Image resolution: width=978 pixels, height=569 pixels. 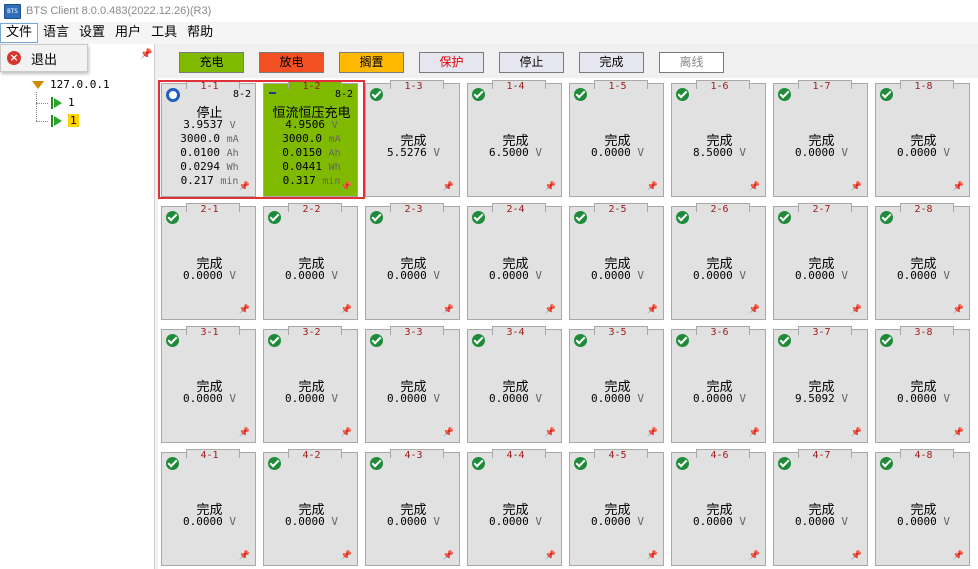 What do you see at coordinates (44, 58) in the screenshot?
I see `exit-menu-item: 退出` at bounding box center [44, 58].